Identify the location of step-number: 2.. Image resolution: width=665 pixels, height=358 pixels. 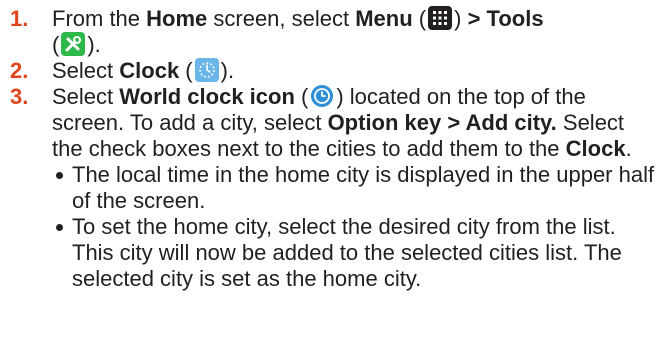
(19, 70).